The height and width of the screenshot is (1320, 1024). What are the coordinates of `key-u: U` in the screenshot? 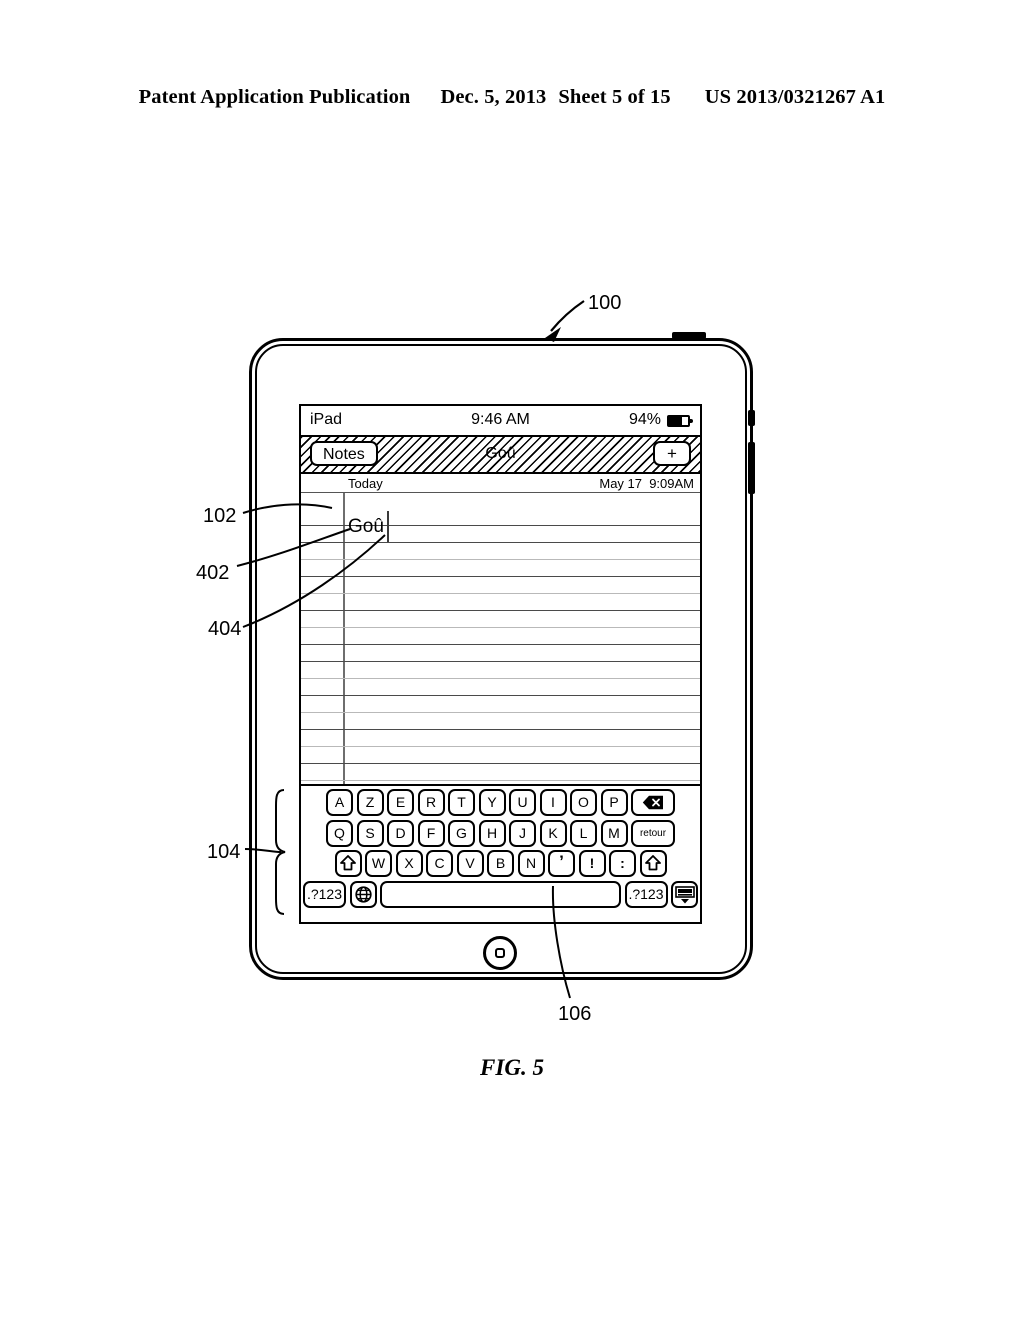 It's located at (522, 802).